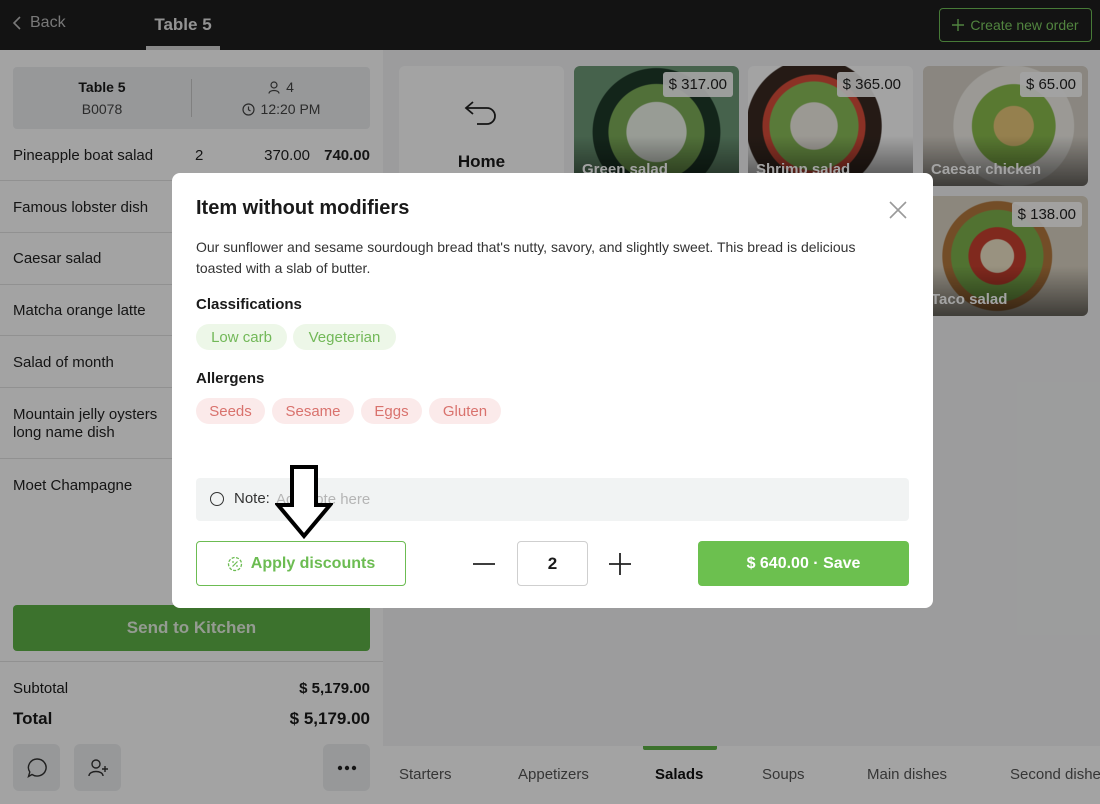 This screenshot has width=1100, height=804. Describe the element at coordinates (230, 411) in the screenshot. I see `allergen-chip: Seeds` at that location.